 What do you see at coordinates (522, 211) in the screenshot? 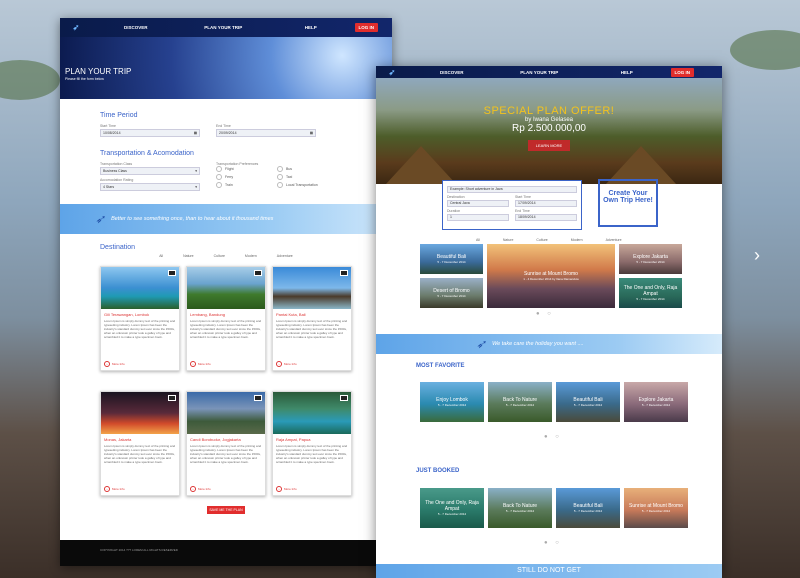
I see `end-time-label: End Time` at bounding box center [522, 211].